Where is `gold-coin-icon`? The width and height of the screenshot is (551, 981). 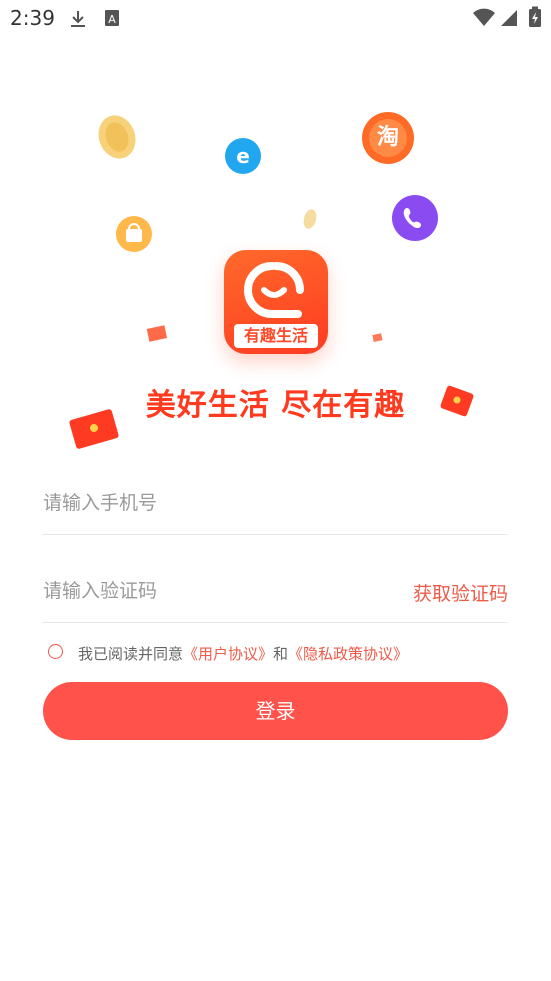 gold-coin-icon is located at coordinates (117, 139).